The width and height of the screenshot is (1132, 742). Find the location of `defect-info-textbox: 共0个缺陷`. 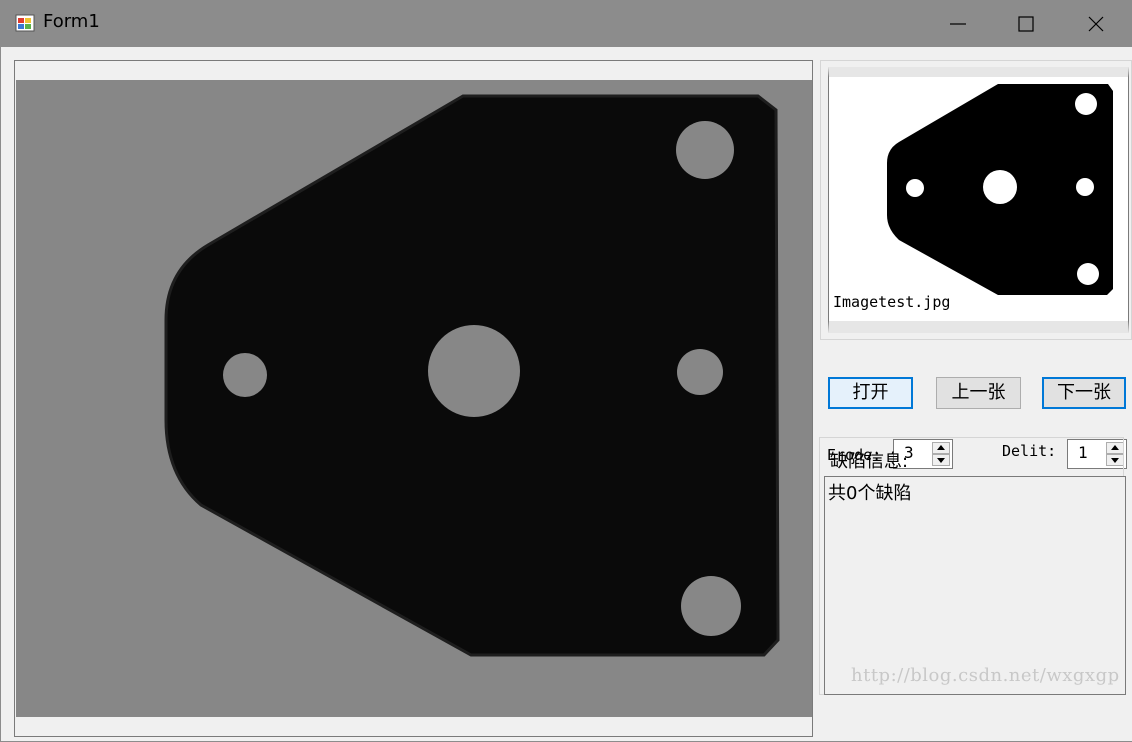

defect-info-textbox: 共0个缺陷 is located at coordinates (975, 585).